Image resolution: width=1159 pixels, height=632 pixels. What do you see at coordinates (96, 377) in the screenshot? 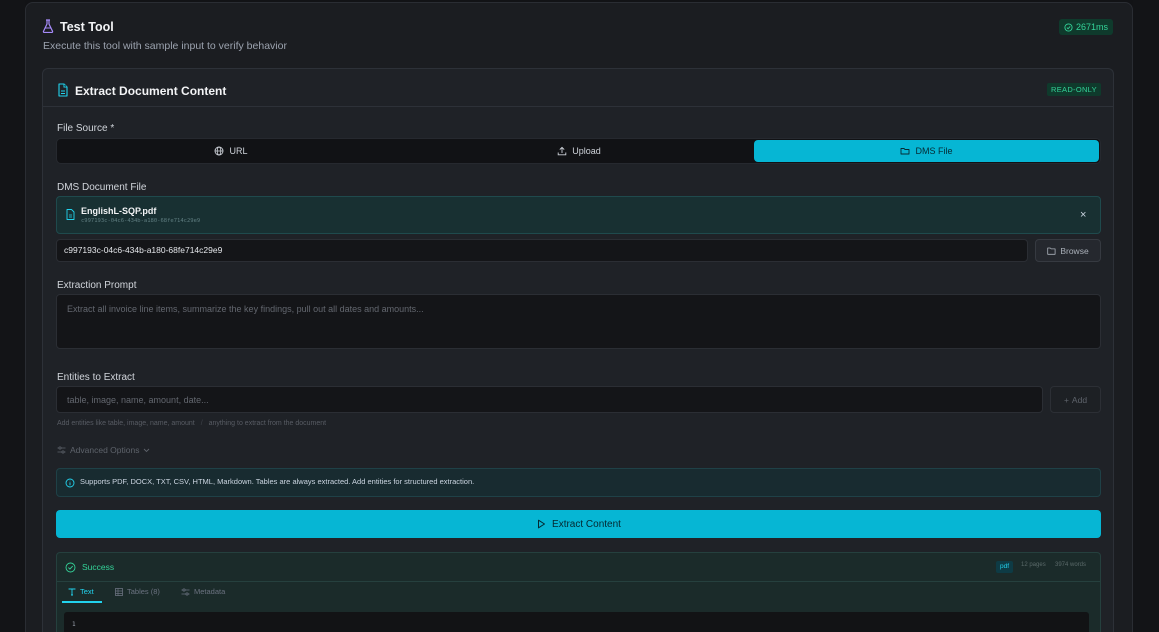
I see `entities-label: Entities to Extract` at bounding box center [96, 377].